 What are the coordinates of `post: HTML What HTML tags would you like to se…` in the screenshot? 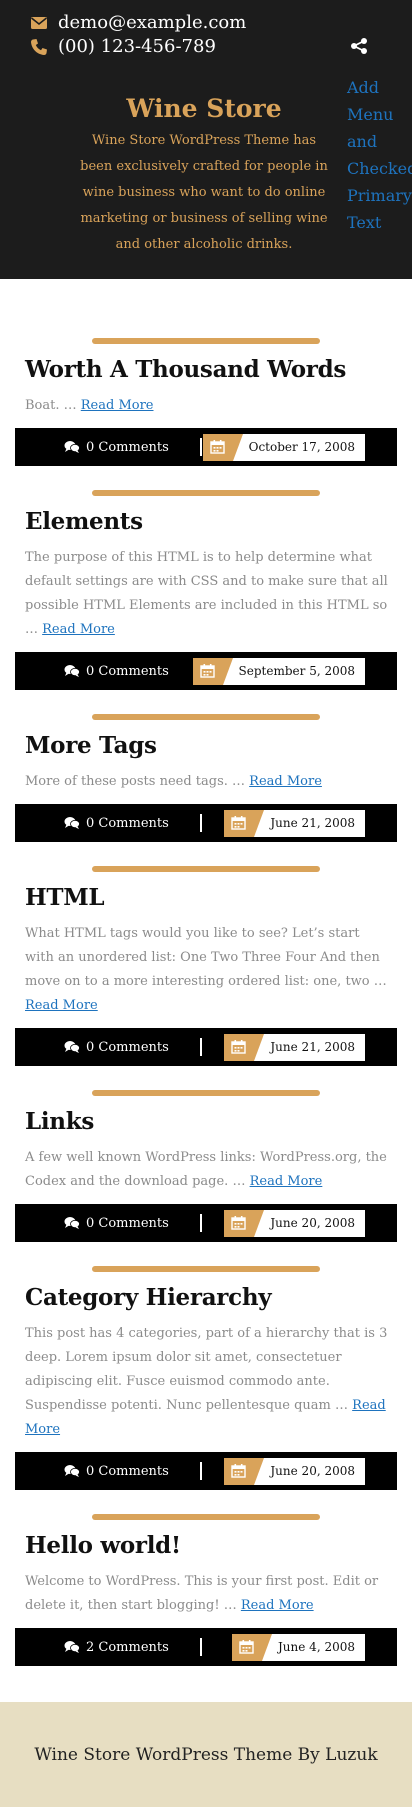 It's located at (206, 966).